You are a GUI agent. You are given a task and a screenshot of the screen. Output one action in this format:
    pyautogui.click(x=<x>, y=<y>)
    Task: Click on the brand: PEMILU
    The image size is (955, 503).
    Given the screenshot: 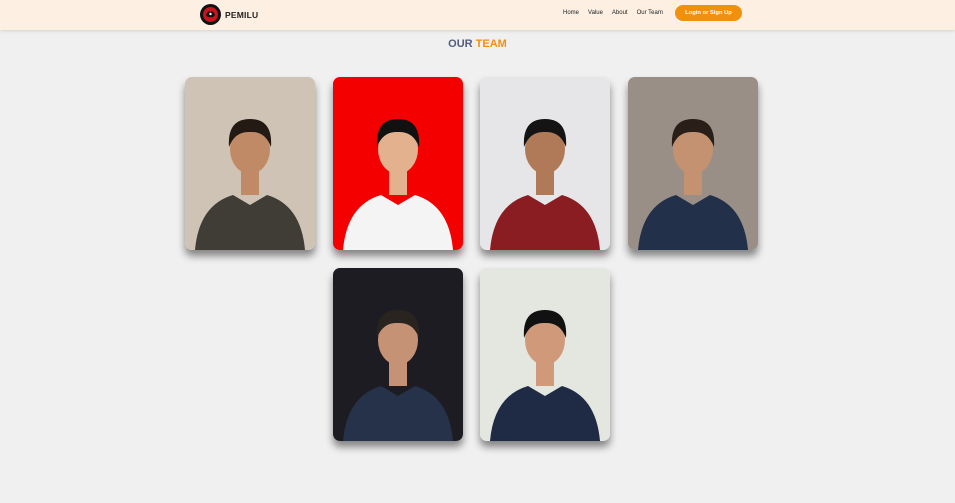 What is the action you would take?
    pyautogui.click(x=229, y=14)
    